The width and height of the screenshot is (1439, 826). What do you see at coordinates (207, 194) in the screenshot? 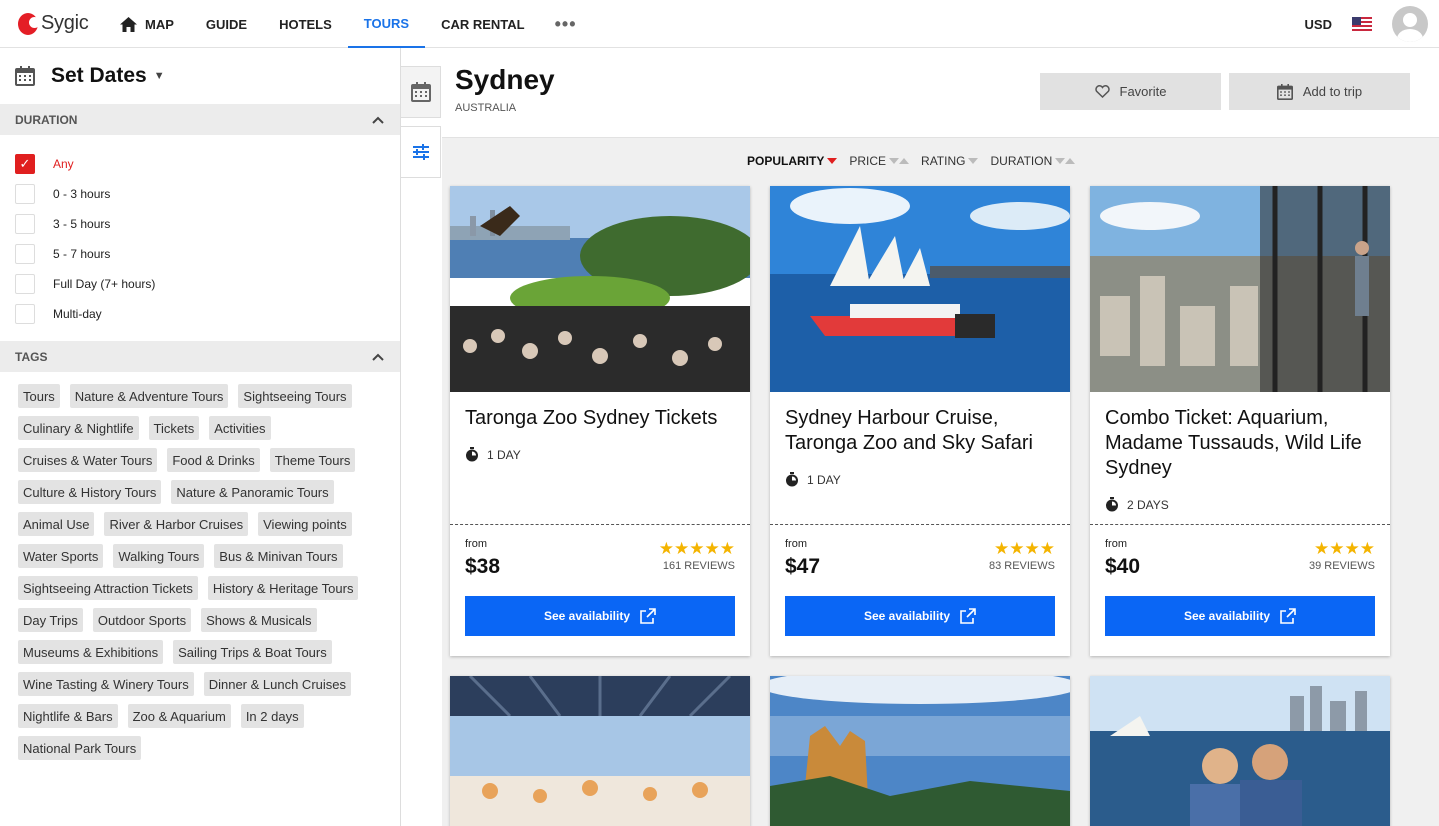
I see `duration-option-0-3: 0 - 3 hours` at bounding box center [207, 194].